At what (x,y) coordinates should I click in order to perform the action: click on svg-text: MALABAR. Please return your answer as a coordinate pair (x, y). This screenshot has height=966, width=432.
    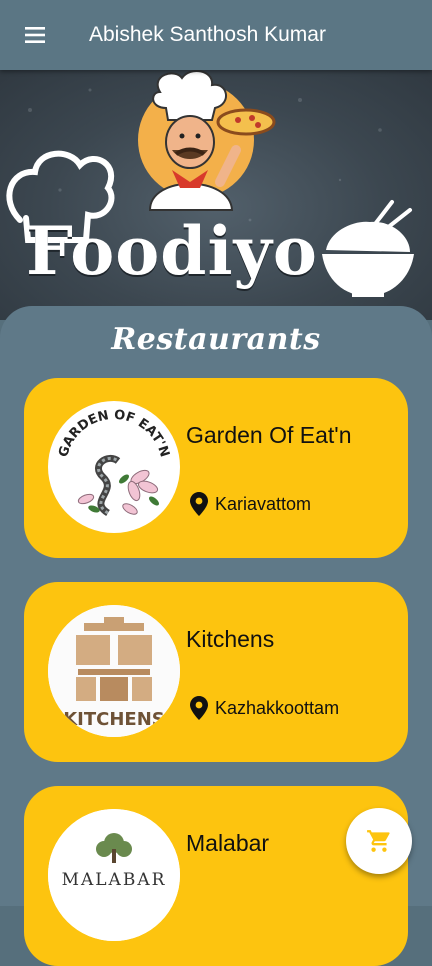
    Looking at the image, I should click on (114, 880).